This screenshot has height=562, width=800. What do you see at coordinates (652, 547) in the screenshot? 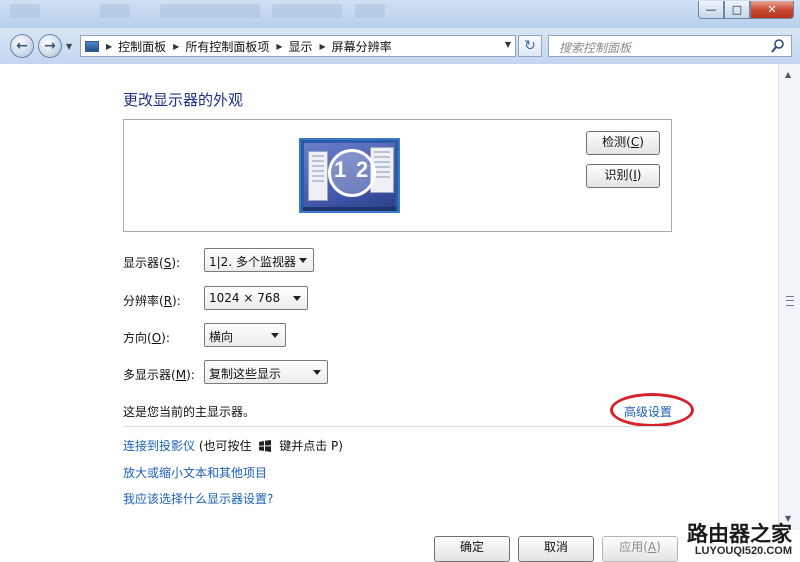
I see `apply-accesskey: A` at bounding box center [652, 547].